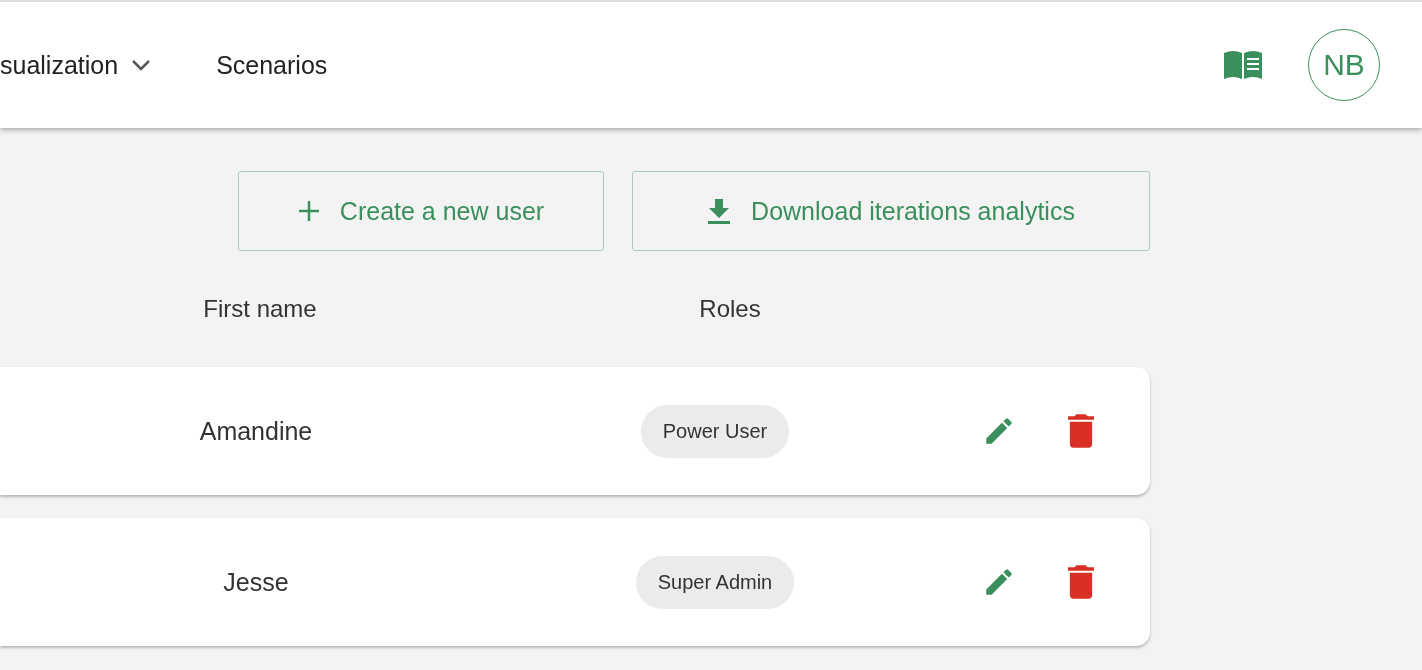  I want to click on book-icon, so click(1243, 65).